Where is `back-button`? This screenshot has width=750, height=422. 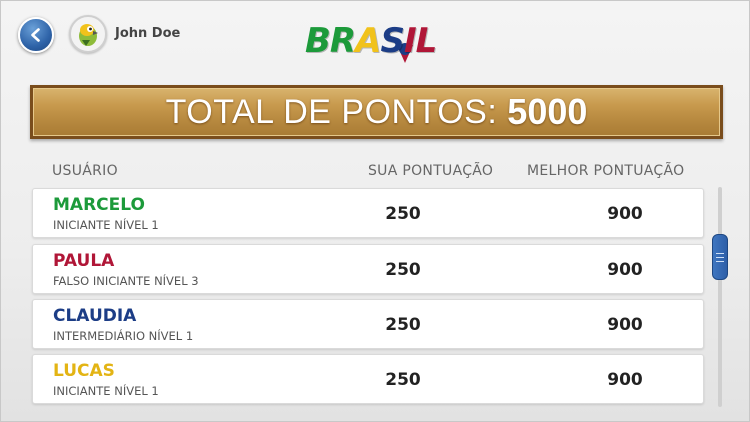
back-button is located at coordinates (36, 35).